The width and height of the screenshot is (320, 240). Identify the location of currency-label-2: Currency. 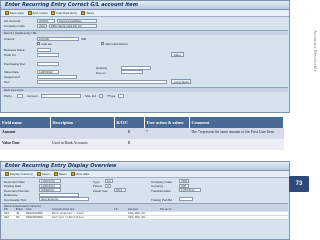
(157, 186).